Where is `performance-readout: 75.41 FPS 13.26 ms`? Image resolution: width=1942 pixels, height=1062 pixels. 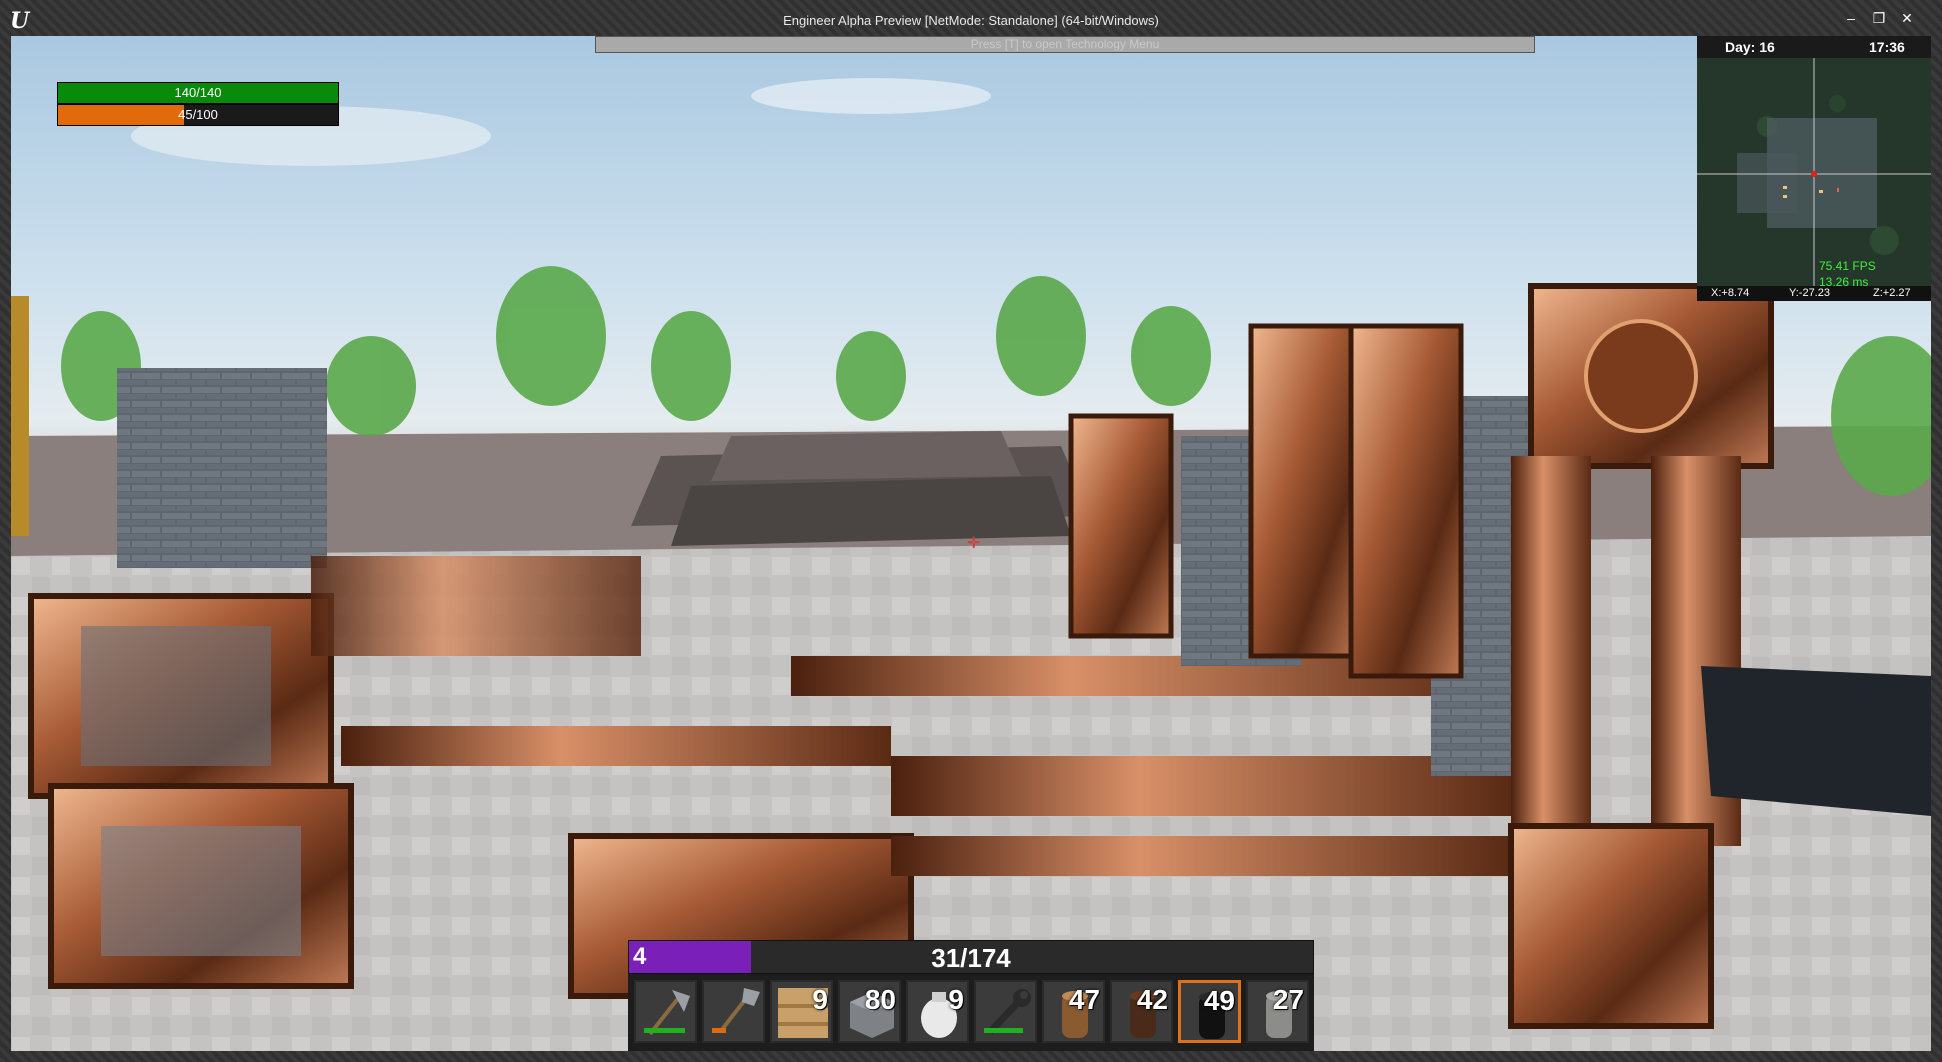 performance-readout: 75.41 FPS 13.26 ms is located at coordinates (1847, 272).